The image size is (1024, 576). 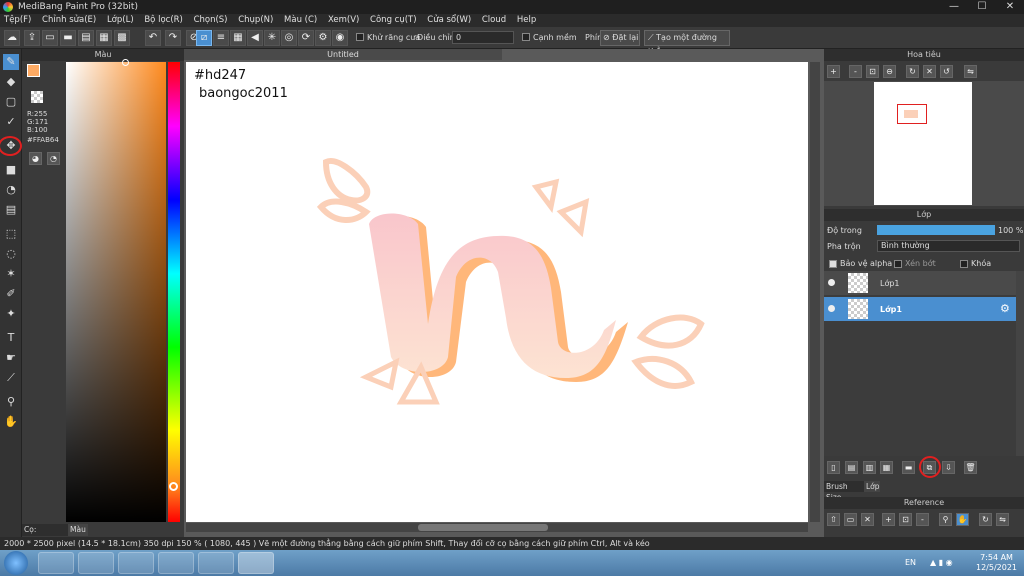 What do you see at coordinates (872, 71) in the screenshot?
I see `fit-icon: ⊡` at bounding box center [872, 71].